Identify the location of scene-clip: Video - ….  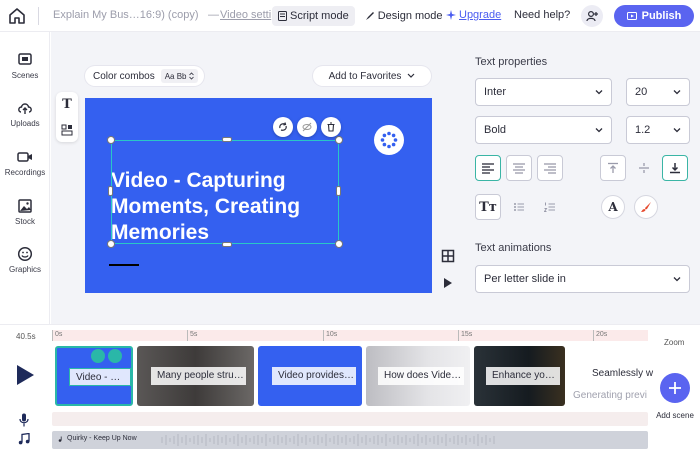
(94, 376).